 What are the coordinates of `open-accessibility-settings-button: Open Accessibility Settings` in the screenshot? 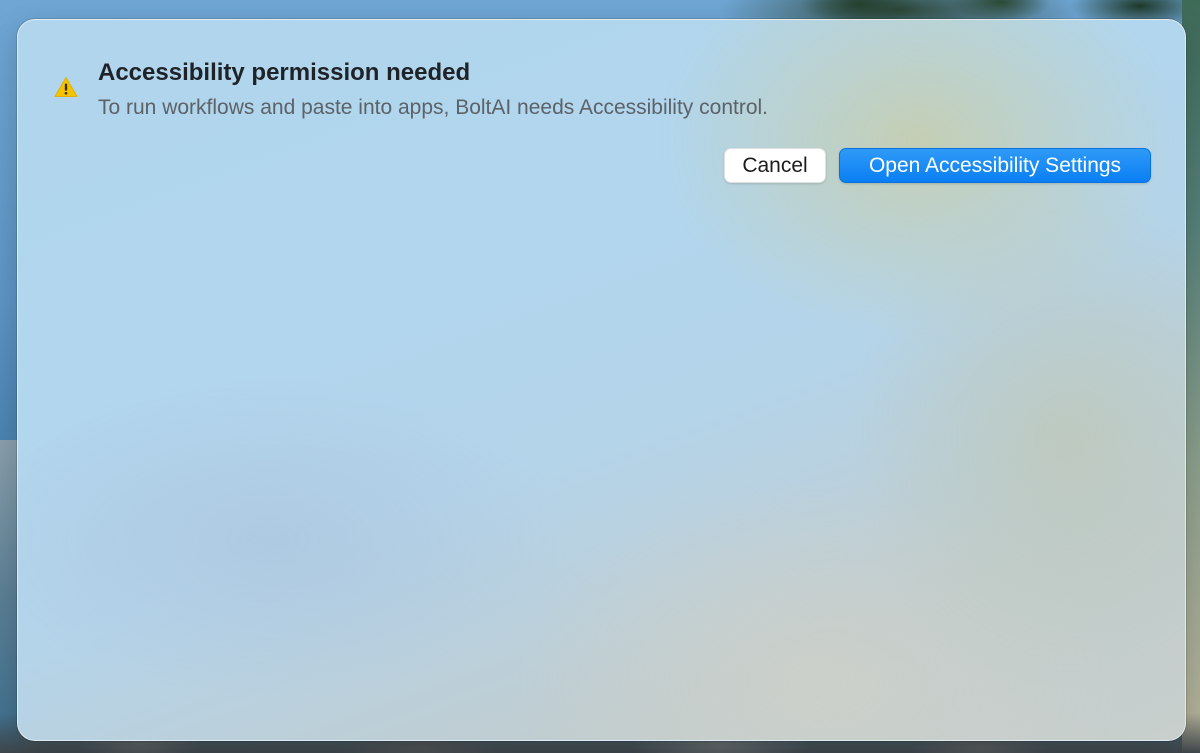 It's located at (995, 165).